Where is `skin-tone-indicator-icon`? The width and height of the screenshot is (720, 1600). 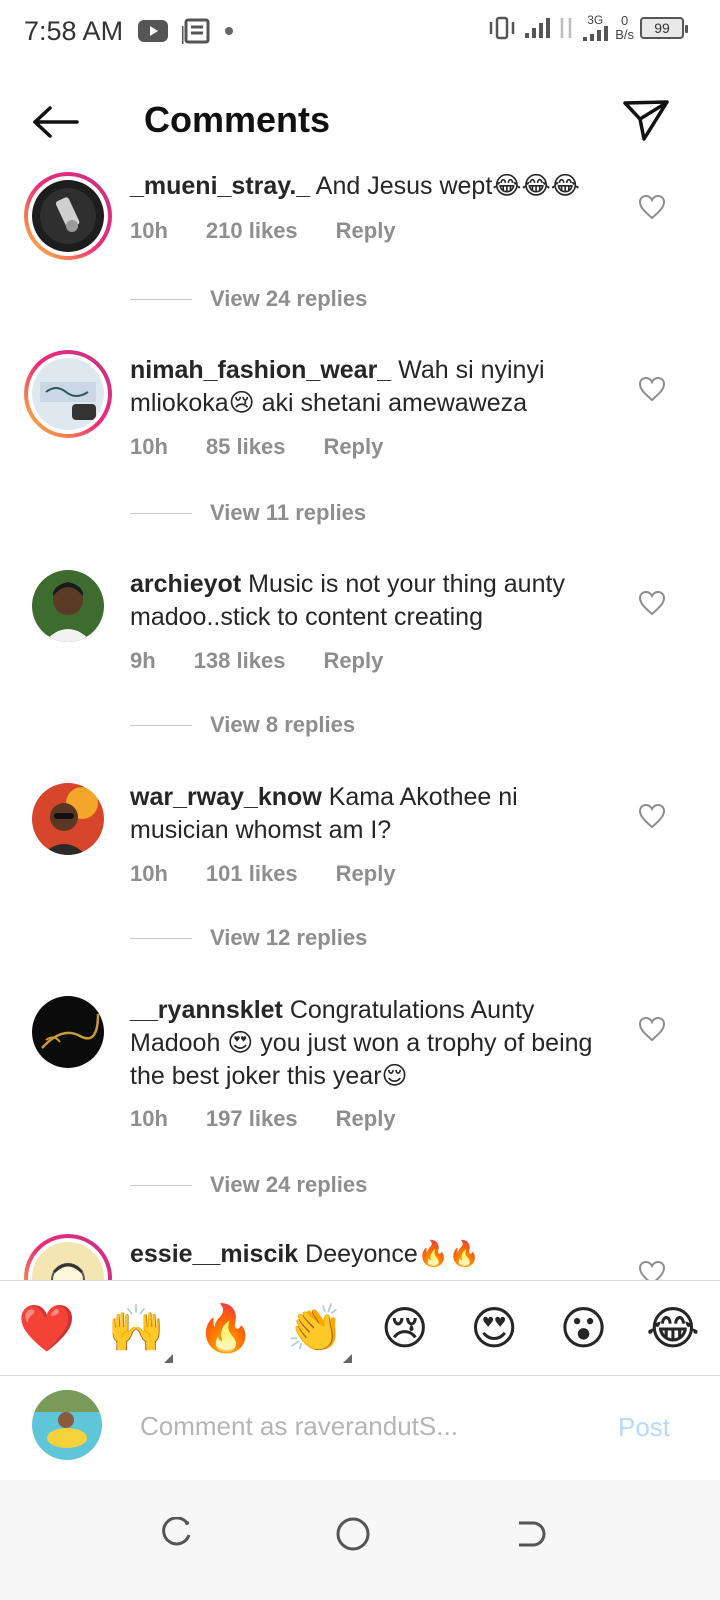
skin-tone-indicator-icon is located at coordinates (348, 1358).